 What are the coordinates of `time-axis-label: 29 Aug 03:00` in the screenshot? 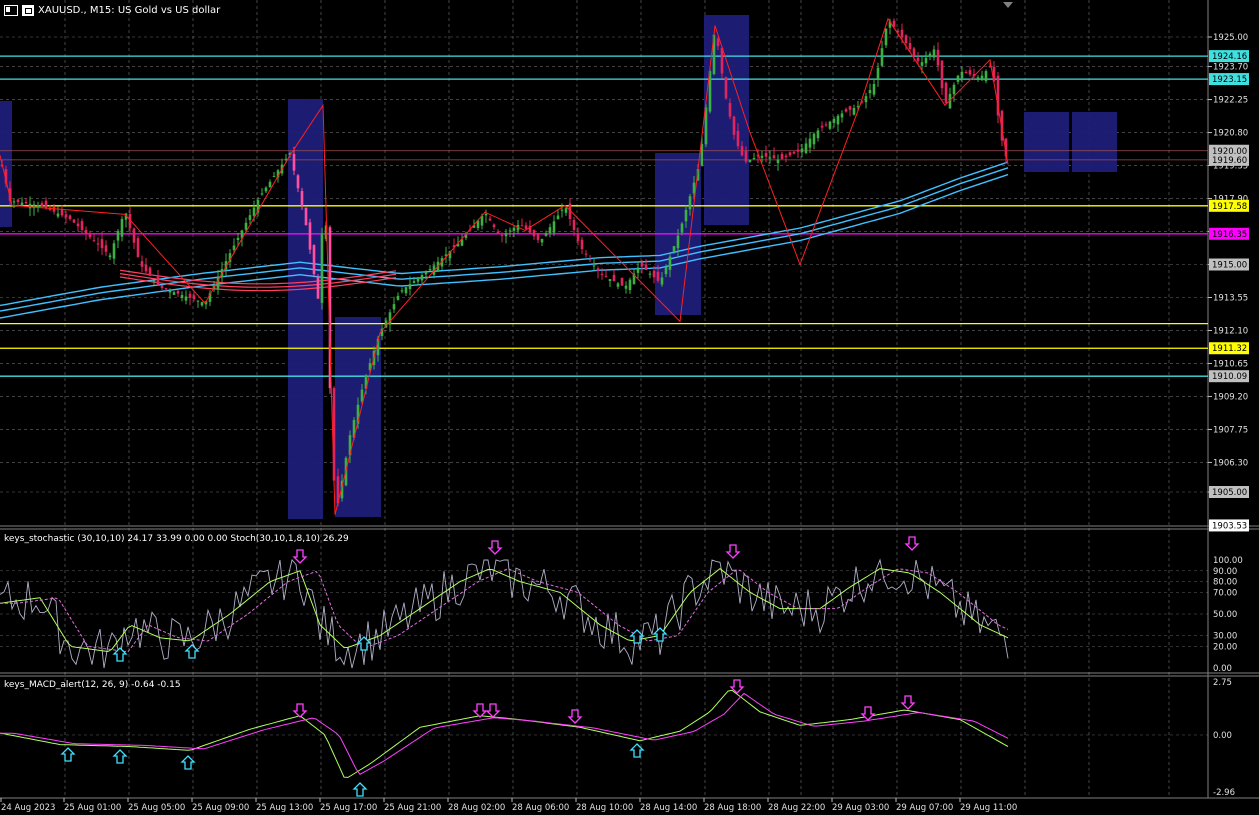 It's located at (860, 808).